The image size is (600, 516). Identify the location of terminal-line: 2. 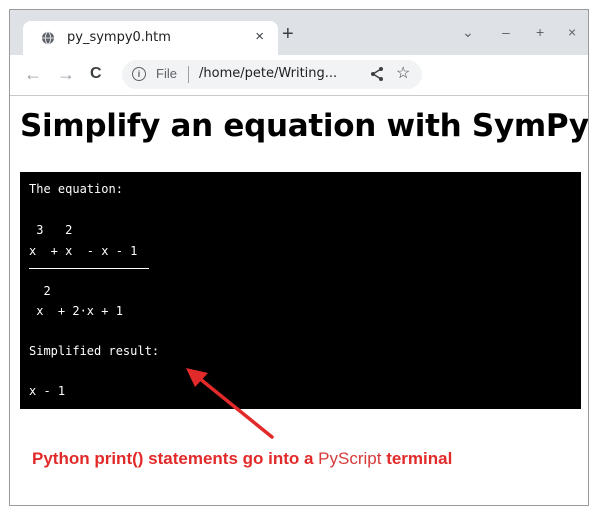
(40, 291).